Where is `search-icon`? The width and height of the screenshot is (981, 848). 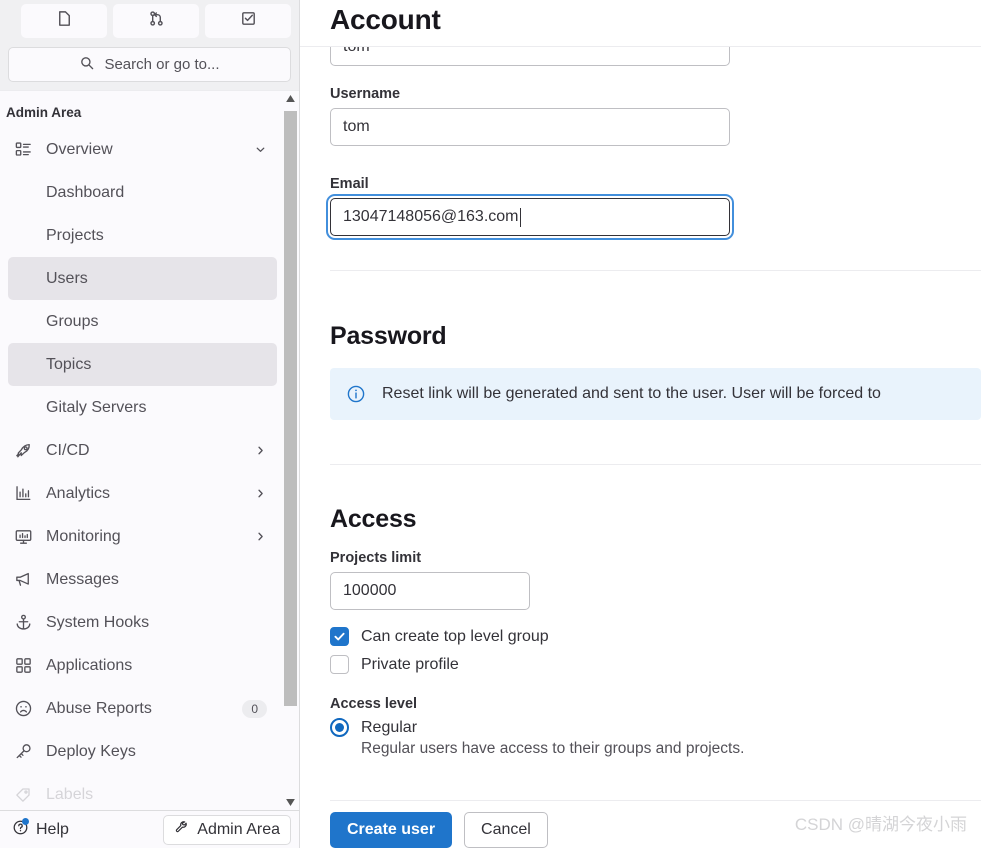
search-icon is located at coordinates (87, 65).